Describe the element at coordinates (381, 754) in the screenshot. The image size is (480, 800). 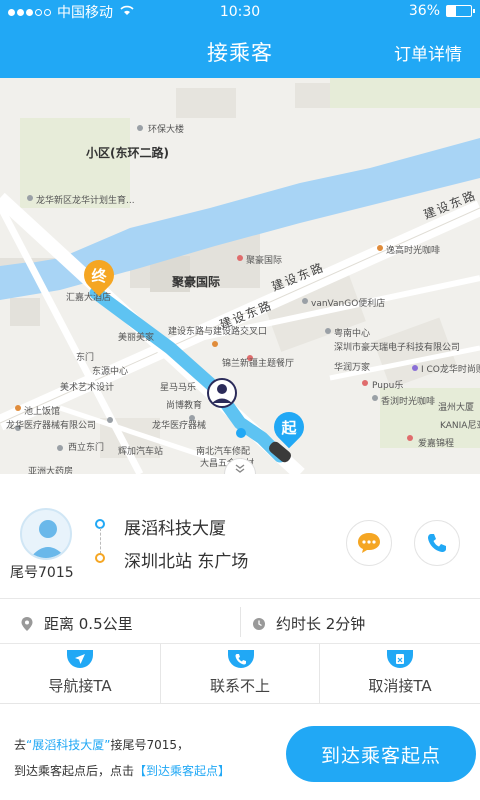
I see `arrive-pickup-button: 到达乘客起点` at that location.